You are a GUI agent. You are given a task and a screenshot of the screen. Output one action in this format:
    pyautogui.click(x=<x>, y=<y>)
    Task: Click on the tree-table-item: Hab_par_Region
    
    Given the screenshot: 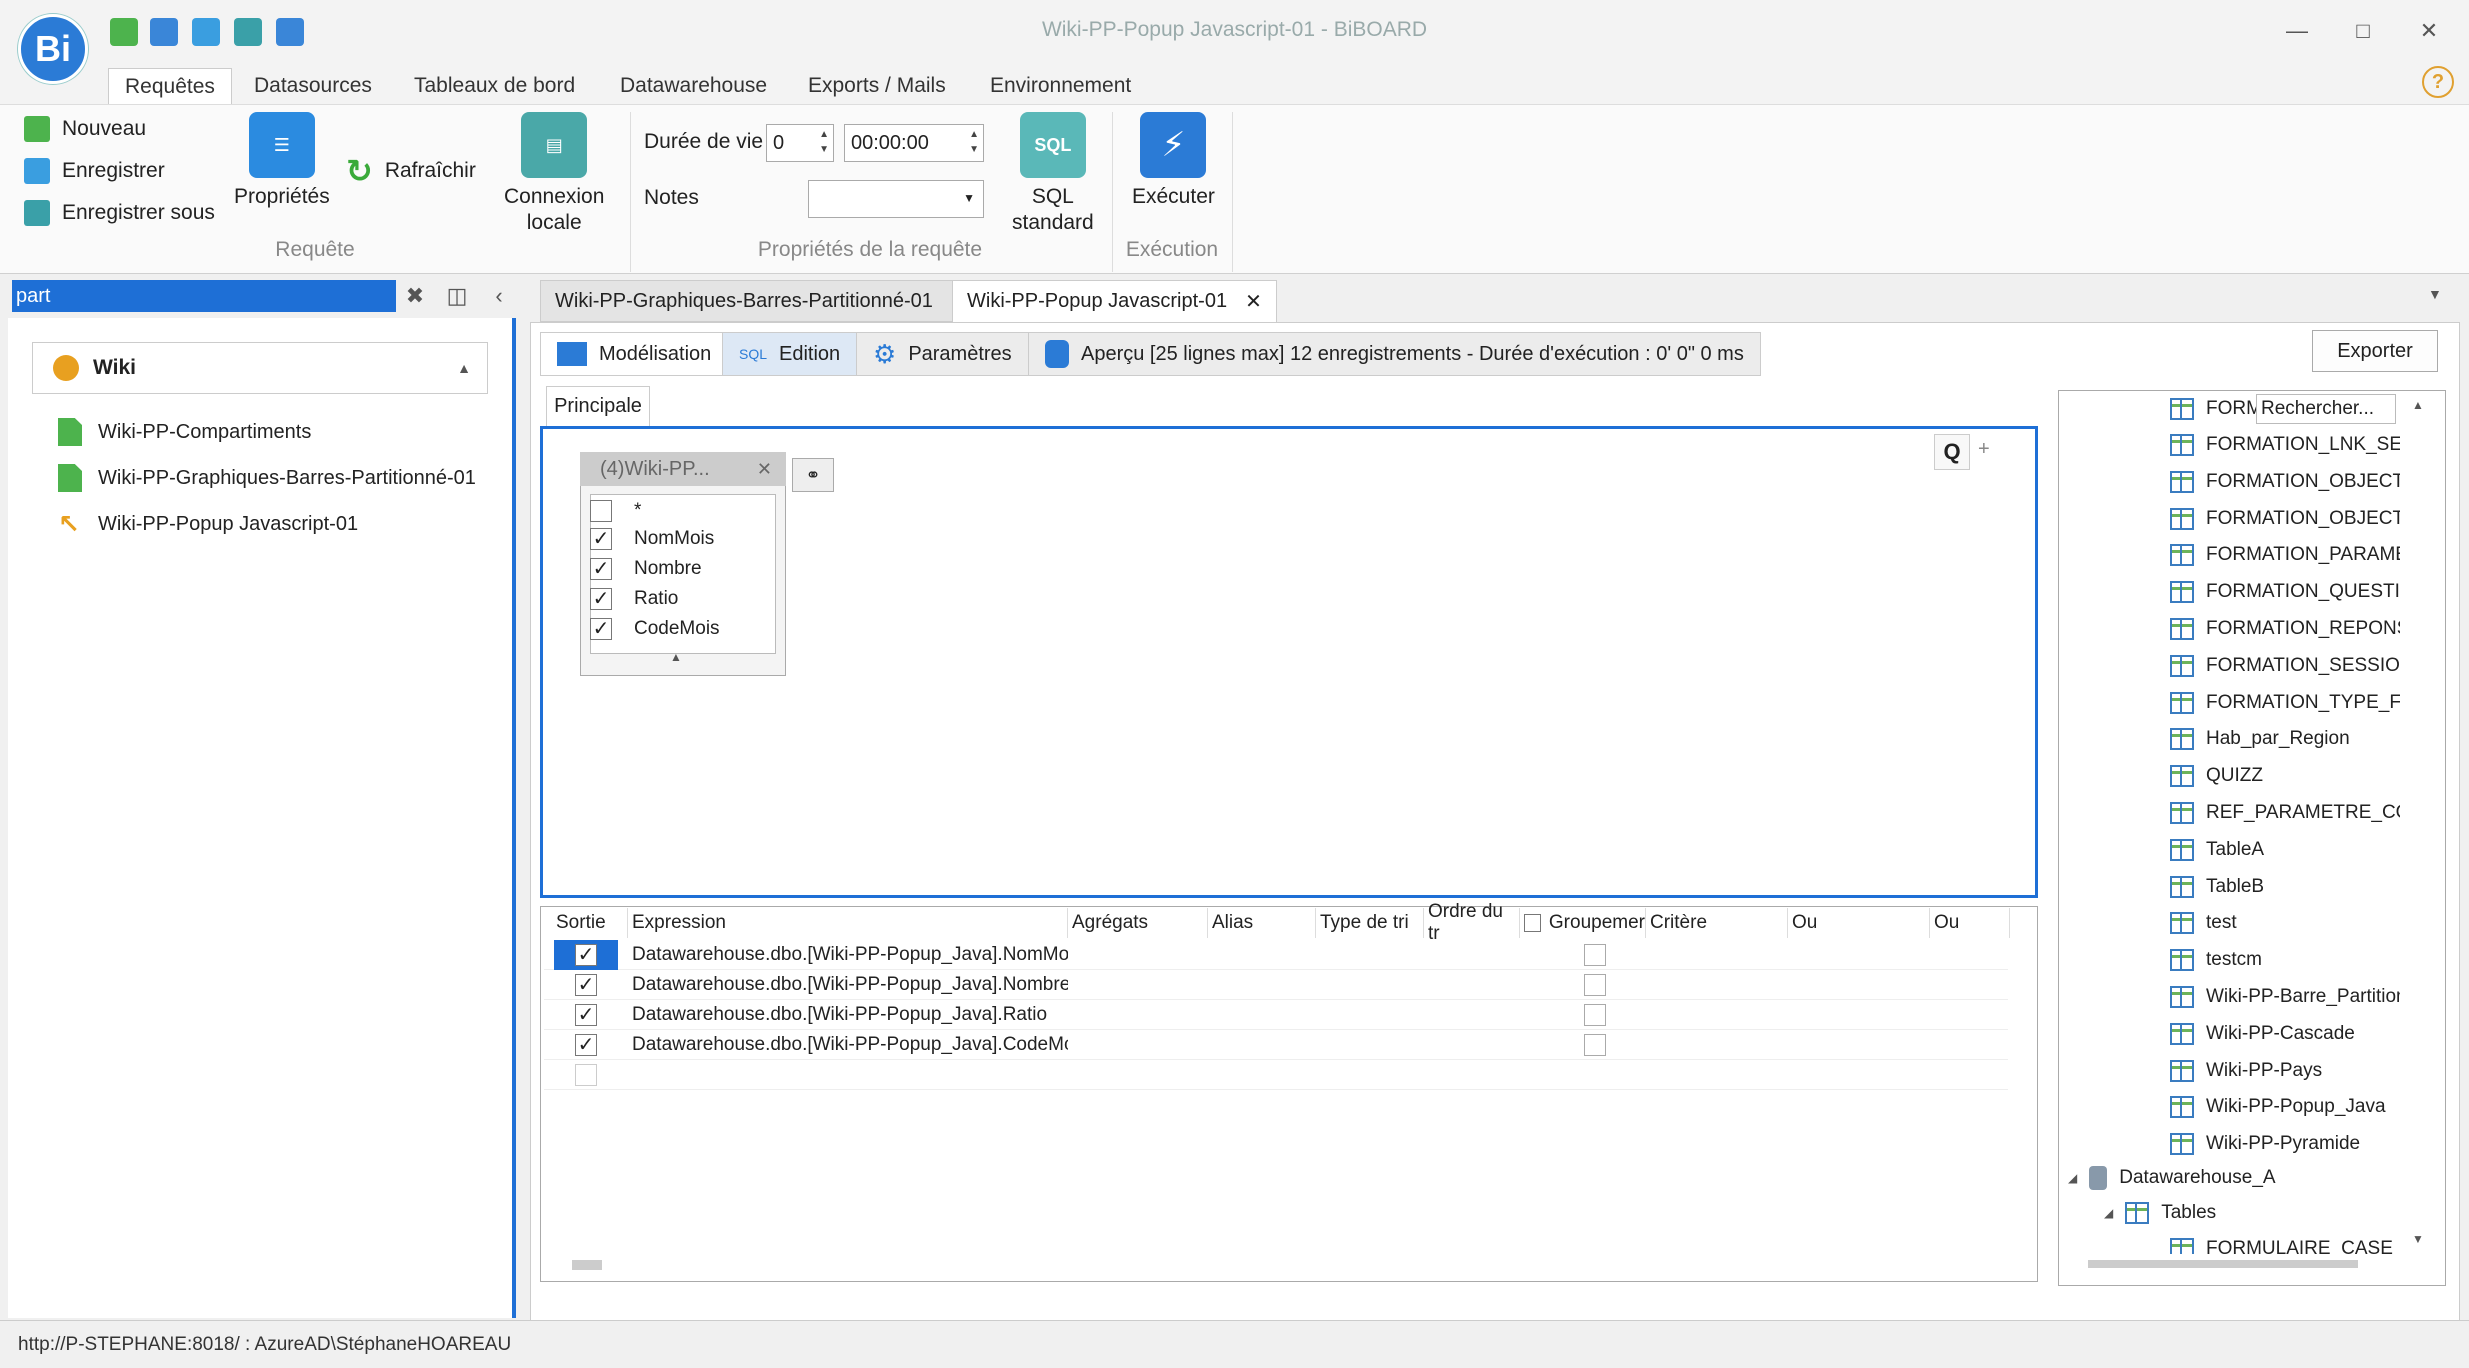 What is the action you would take?
    pyautogui.click(x=2285, y=739)
    